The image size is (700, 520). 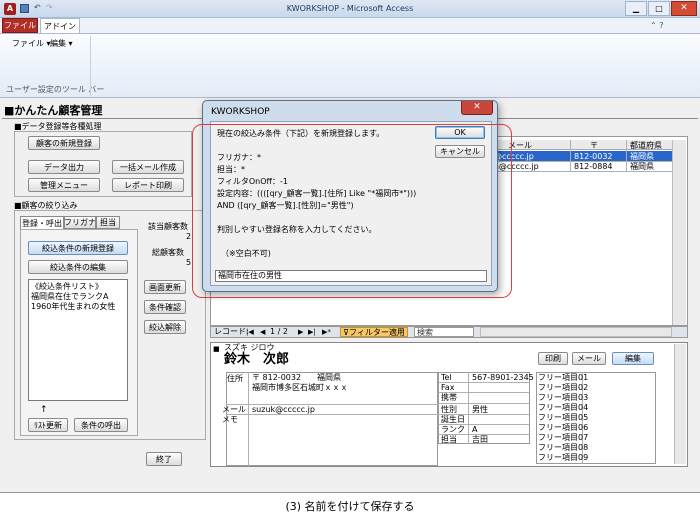 What do you see at coordinates (61, 44) in the screenshot?
I see `menu-edit: 編集 ▾` at bounding box center [61, 44].